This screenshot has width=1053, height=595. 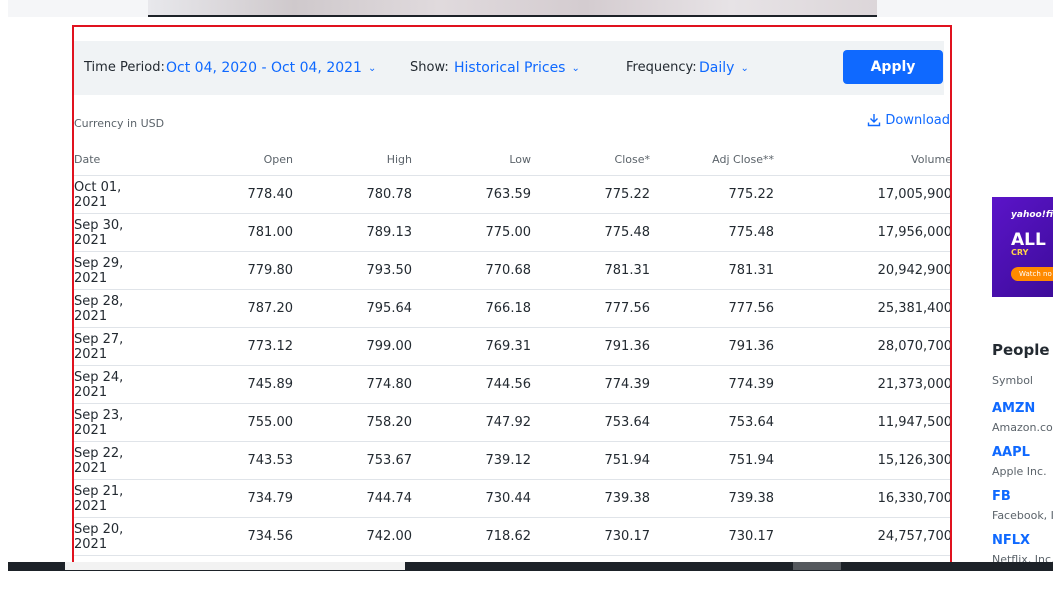 What do you see at coordinates (862, 232) in the screenshot?
I see `value-cell: 17,956,000` at bounding box center [862, 232].